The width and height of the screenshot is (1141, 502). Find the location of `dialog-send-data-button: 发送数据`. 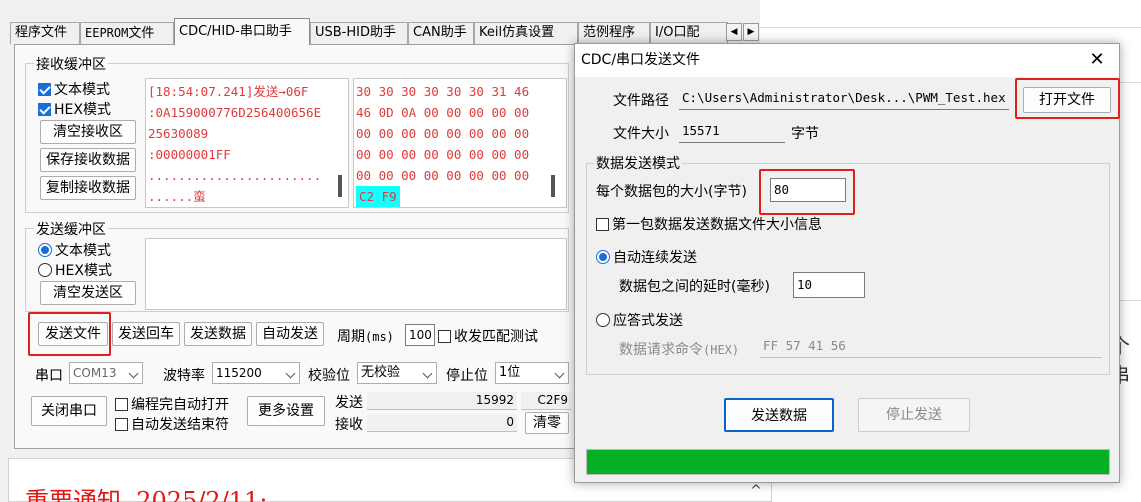

dialog-send-data-button: 发送数据 is located at coordinates (779, 415).